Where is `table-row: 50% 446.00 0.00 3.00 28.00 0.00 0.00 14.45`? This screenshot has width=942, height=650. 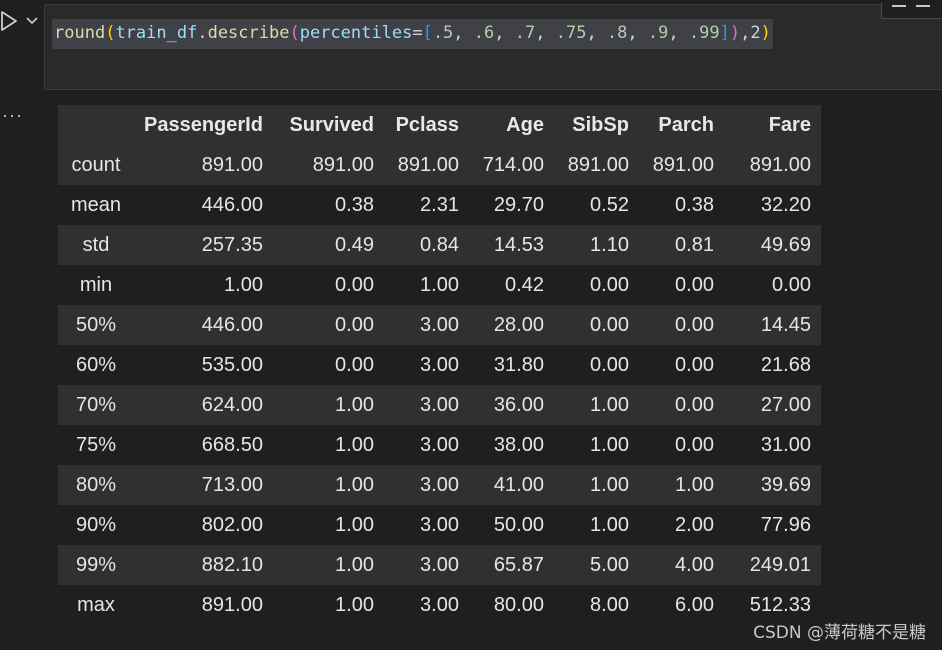
table-row: 50% 446.00 0.00 3.00 28.00 0.00 0.00 14.45 is located at coordinates (439, 325).